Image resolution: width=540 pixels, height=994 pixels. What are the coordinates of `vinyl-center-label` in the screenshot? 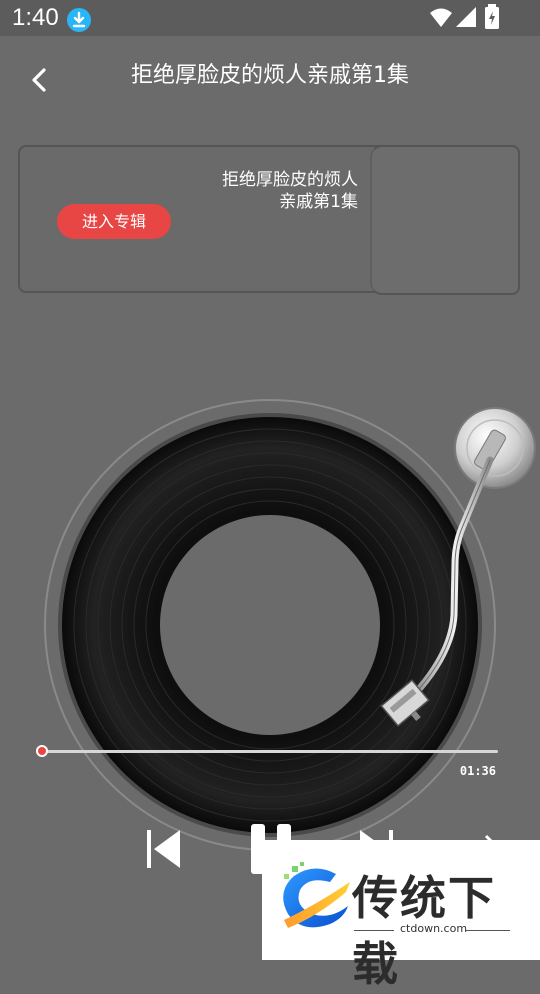 It's located at (270, 625).